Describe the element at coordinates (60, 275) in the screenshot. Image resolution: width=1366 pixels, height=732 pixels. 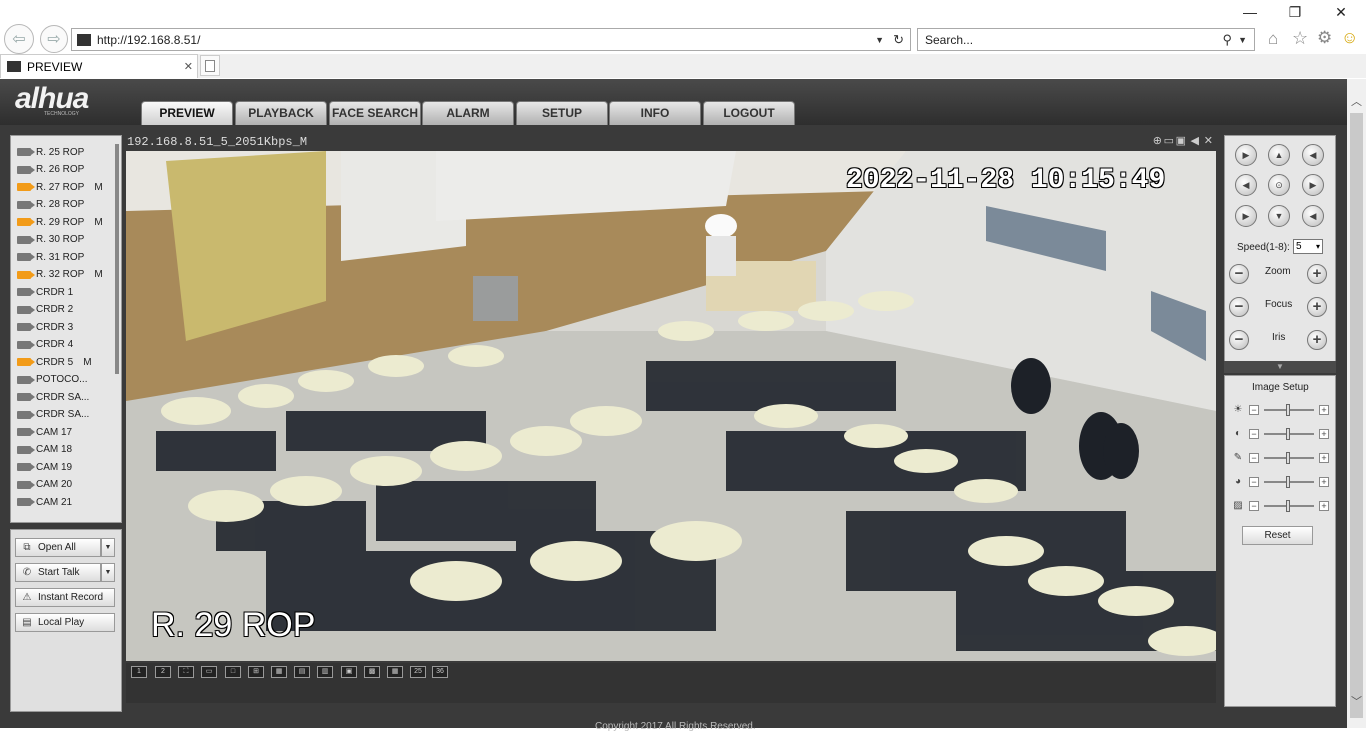
I see `channel-item: R. 32 ROP M` at that location.